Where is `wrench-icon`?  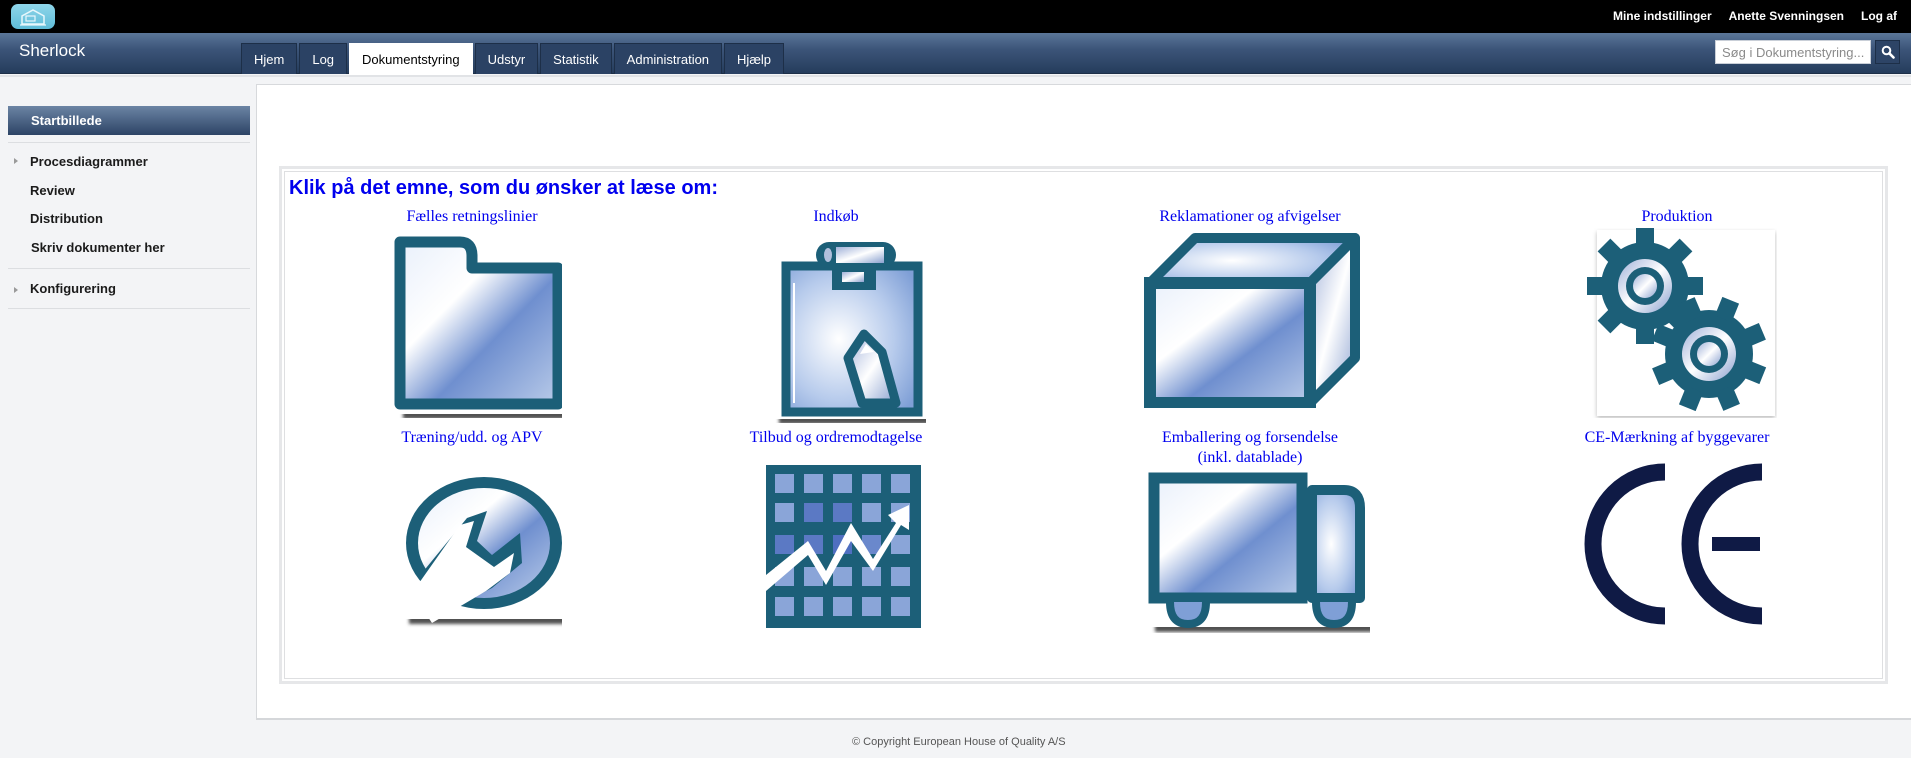
wrench-icon is located at coordinates (483, 546).